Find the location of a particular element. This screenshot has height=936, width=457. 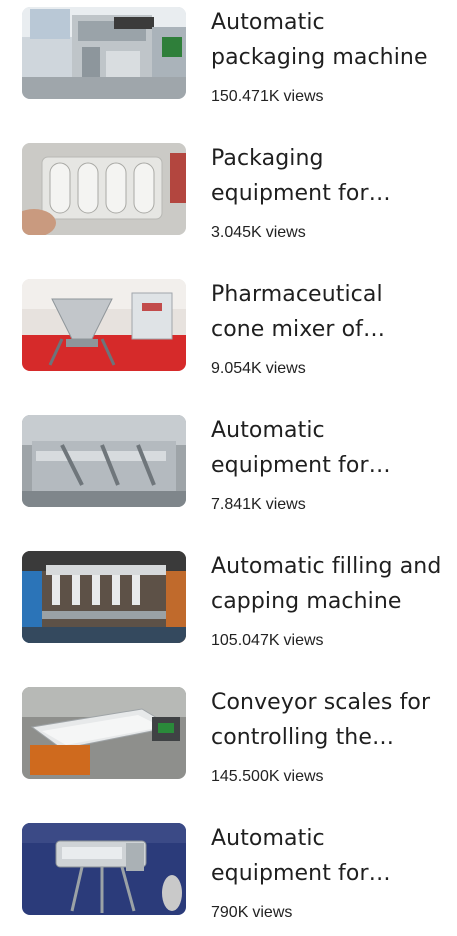

view-count-value: 790K is located at coordinates (230, 912).